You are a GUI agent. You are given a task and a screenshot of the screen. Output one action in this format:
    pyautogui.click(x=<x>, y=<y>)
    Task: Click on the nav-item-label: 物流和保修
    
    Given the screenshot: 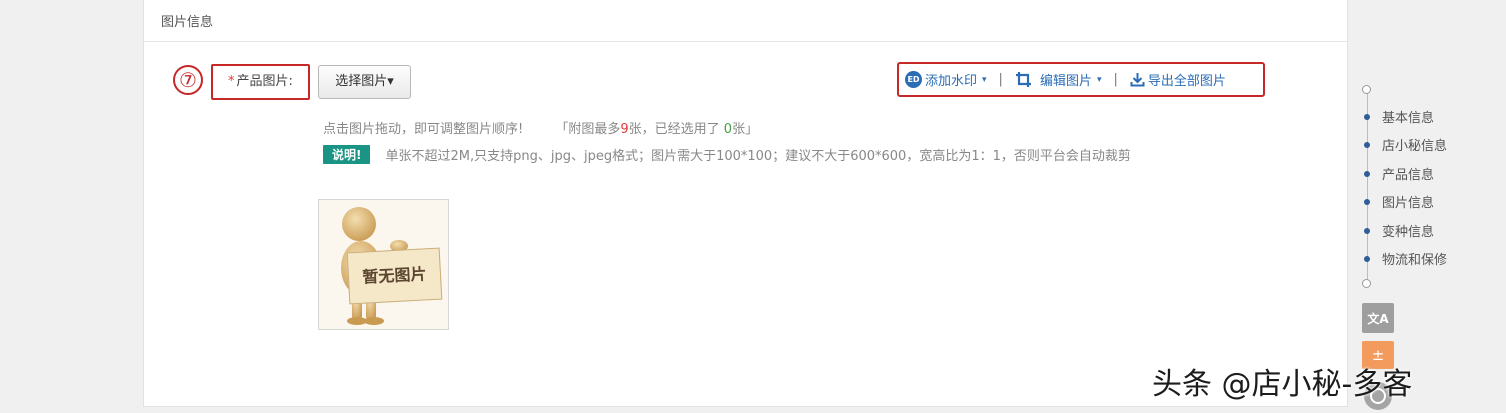 What is the action you would take?
    pyautogui.click(x=1415, y=260)
    